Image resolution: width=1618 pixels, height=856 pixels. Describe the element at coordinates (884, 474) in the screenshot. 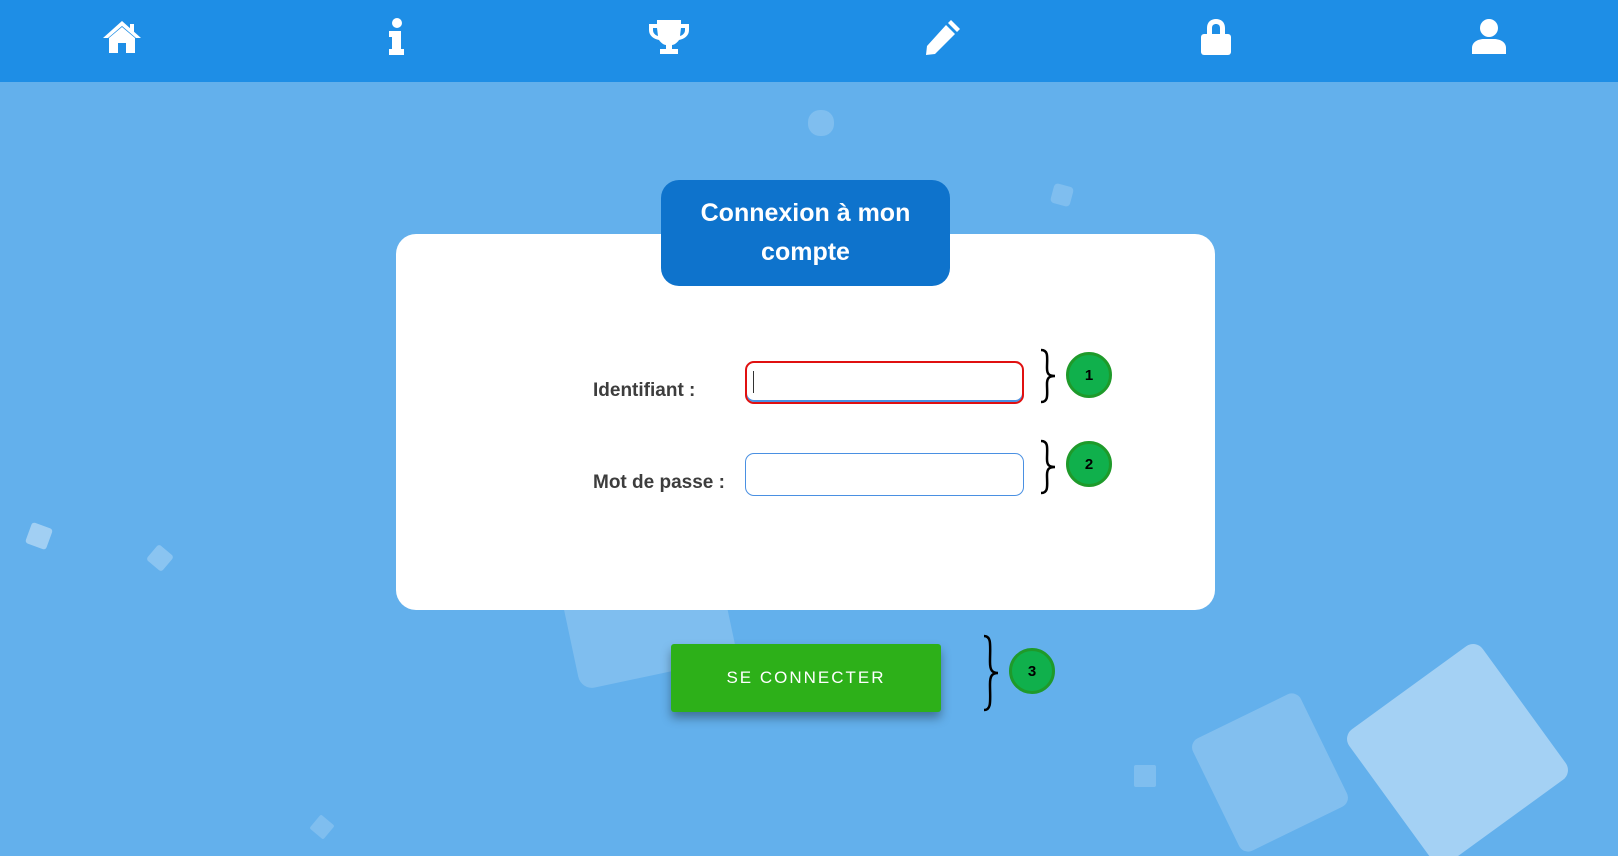

I see `password-input` at that location.